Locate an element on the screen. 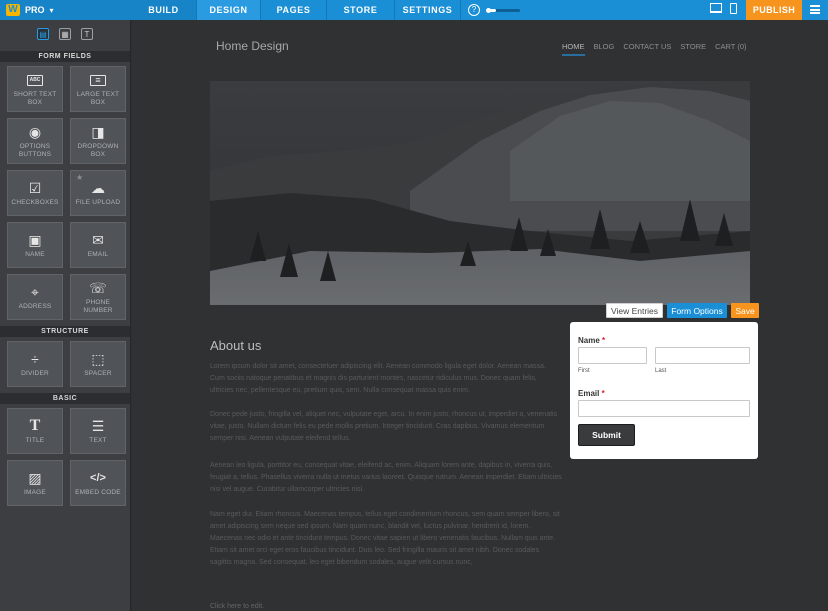 This screenshot has width=828, height=611. element-label: NAME is located at coordinates (35, 254).